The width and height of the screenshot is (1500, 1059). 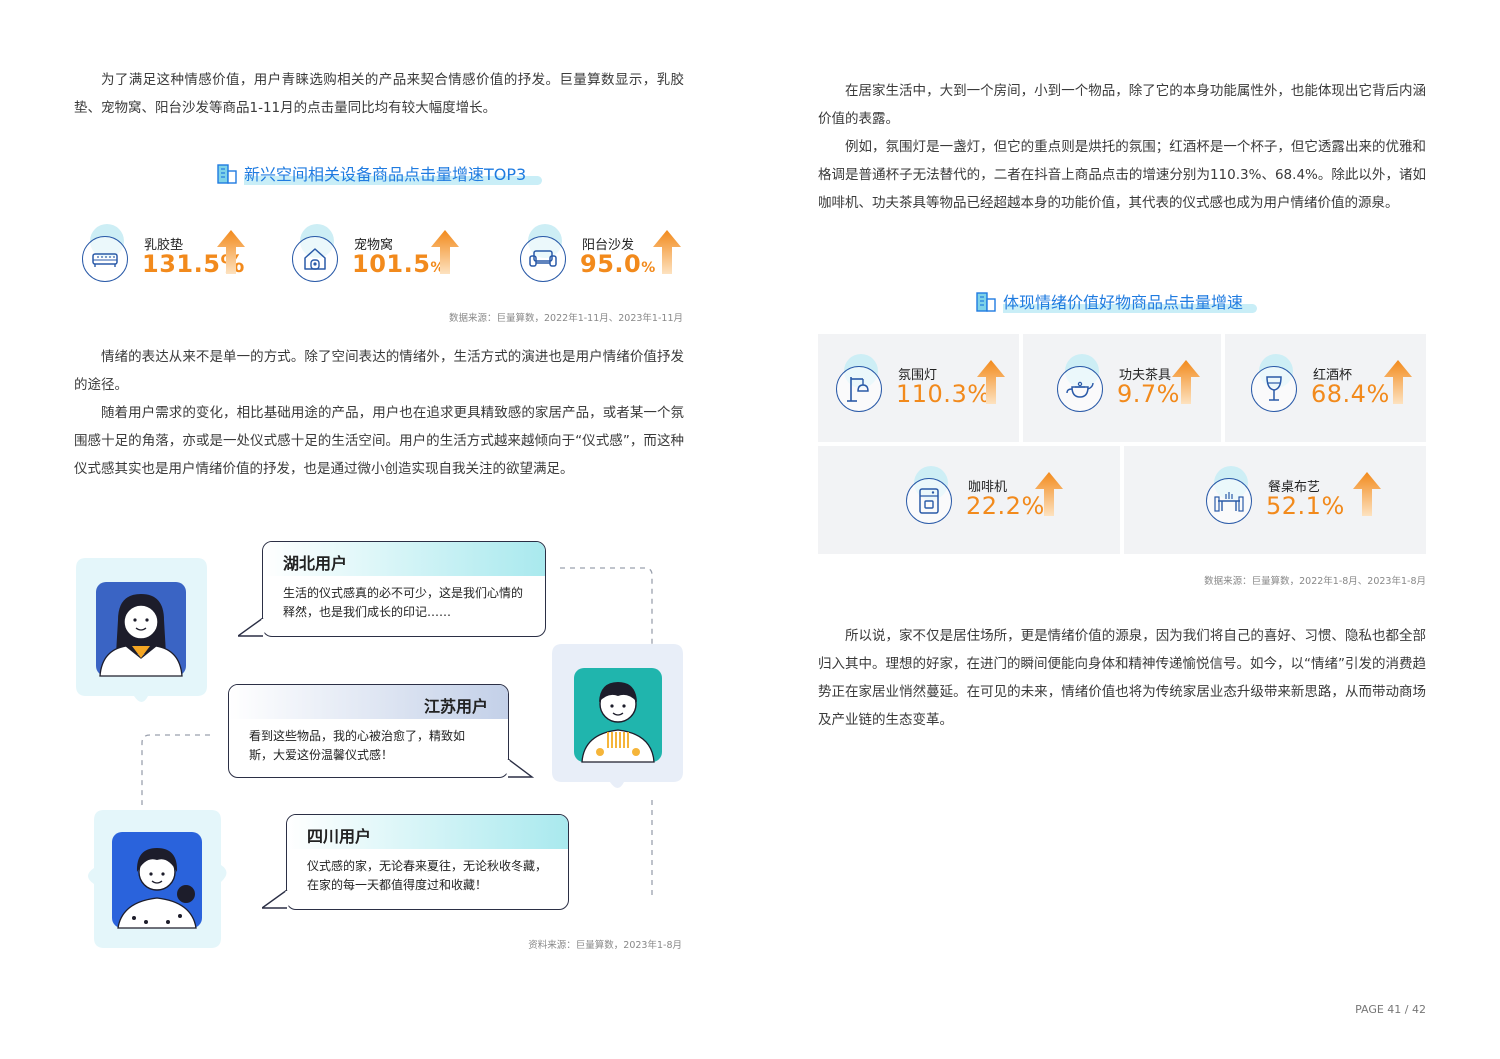 I want to click on quote-bubble-jiangsu: 江苏用户 看到这些物品，我的心被治愈了，精致如斯，大爱这份温馨仪式感！, so click(x=368, y=731).